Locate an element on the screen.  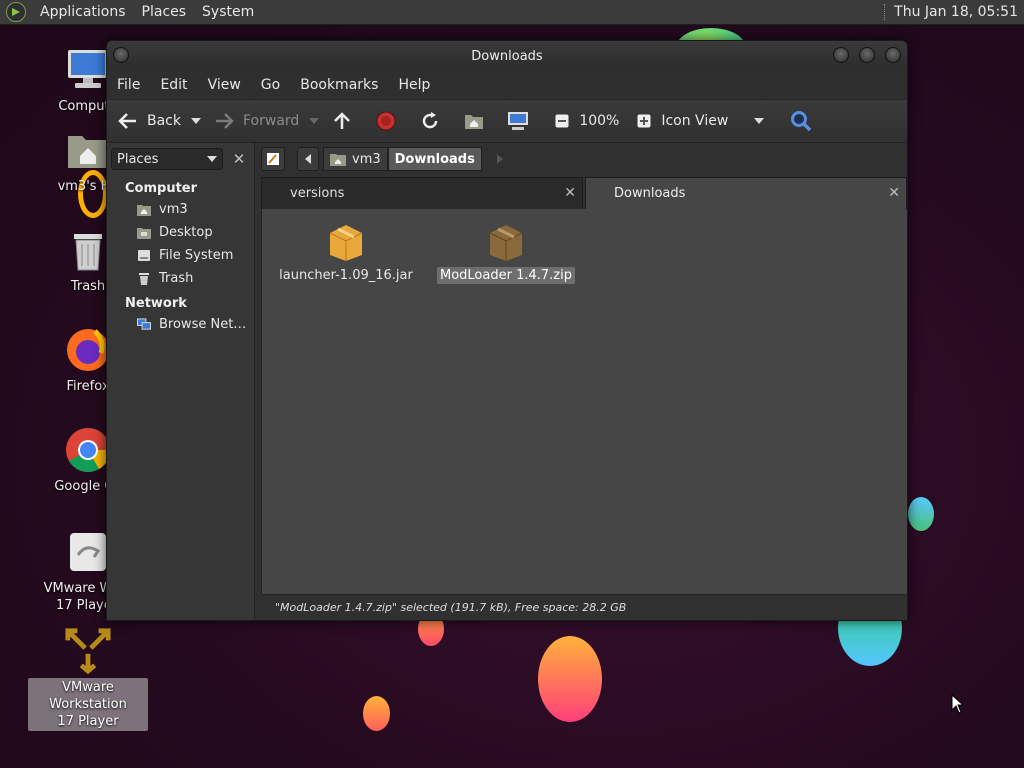
stop-button is located at coordinates (390, 121).